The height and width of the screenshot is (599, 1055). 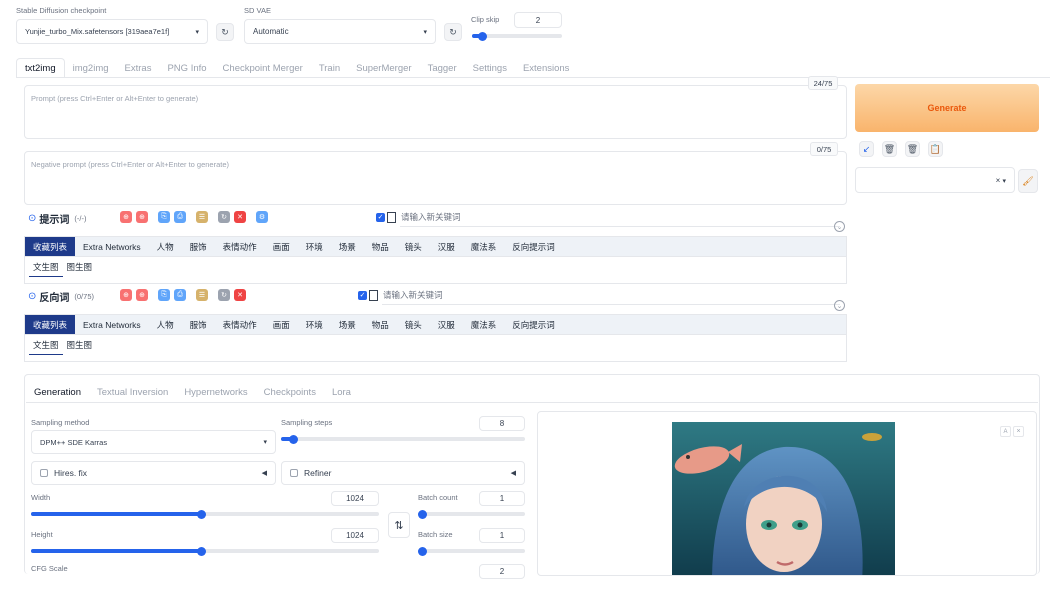 What do you see at coordinates (57, 392) in the screenshot?
I see `gen-tab-0: Generation` at bounding box center [57, 392].